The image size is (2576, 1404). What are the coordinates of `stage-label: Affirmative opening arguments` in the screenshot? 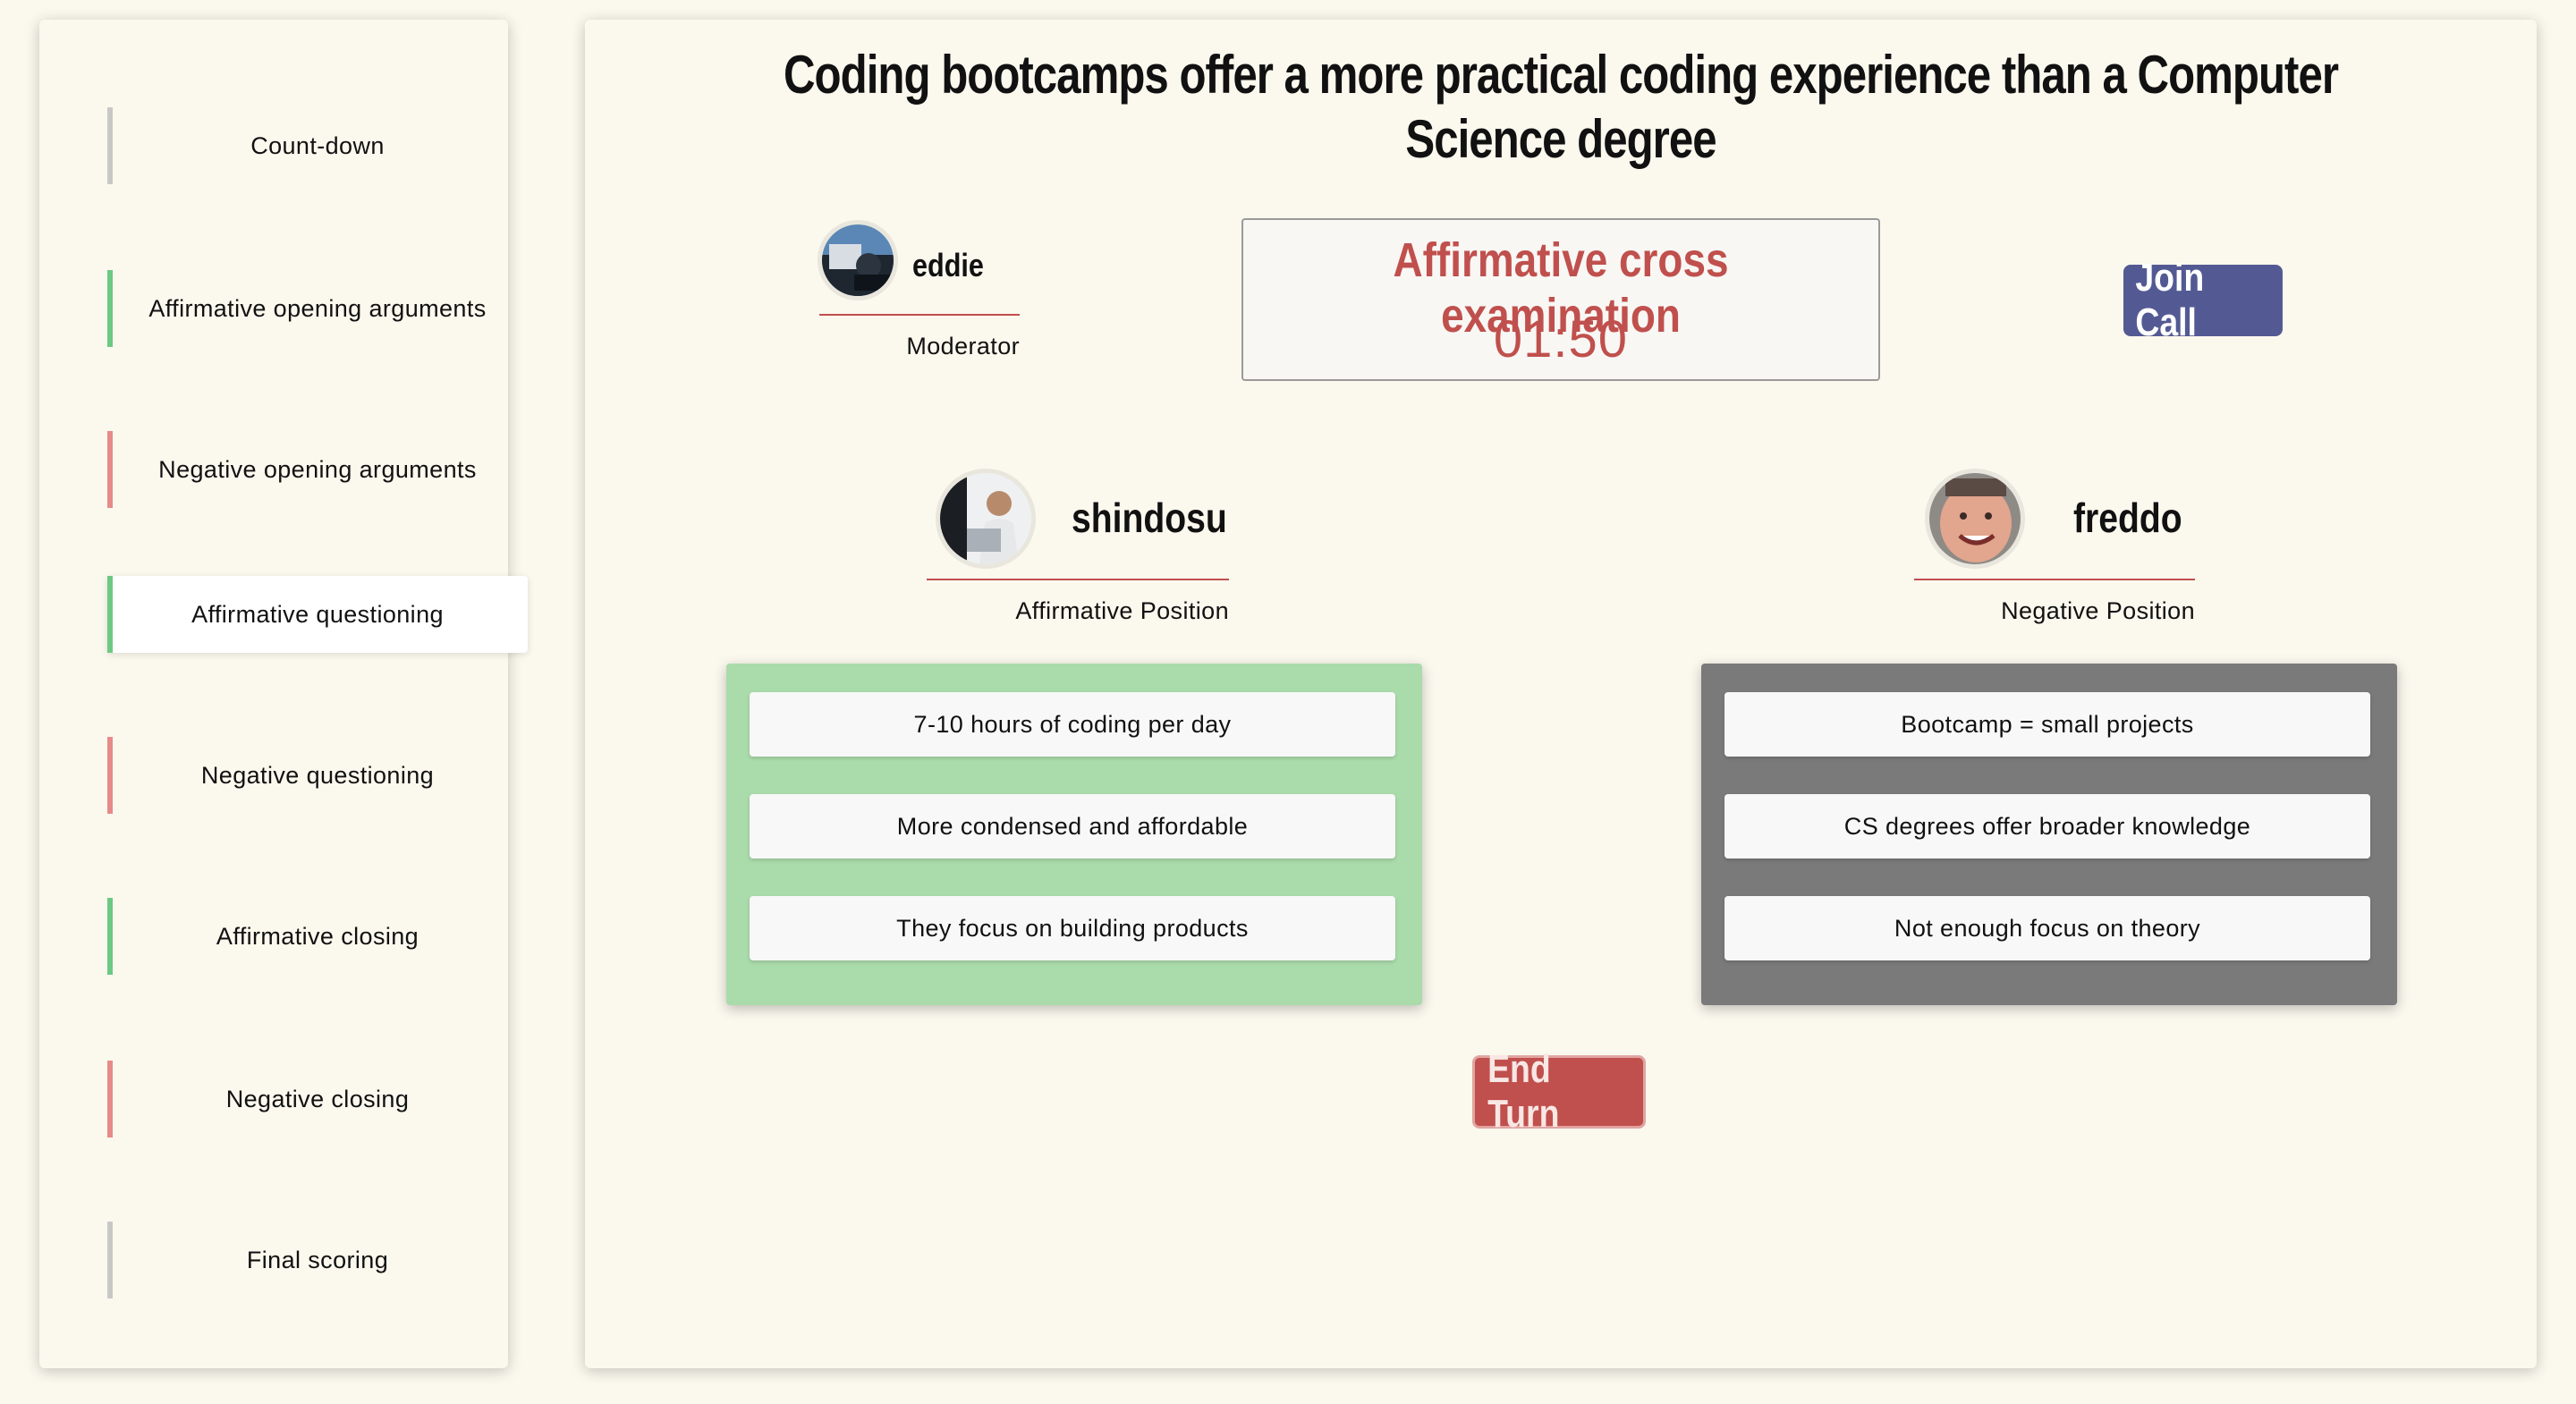 It's located at (317, 308).